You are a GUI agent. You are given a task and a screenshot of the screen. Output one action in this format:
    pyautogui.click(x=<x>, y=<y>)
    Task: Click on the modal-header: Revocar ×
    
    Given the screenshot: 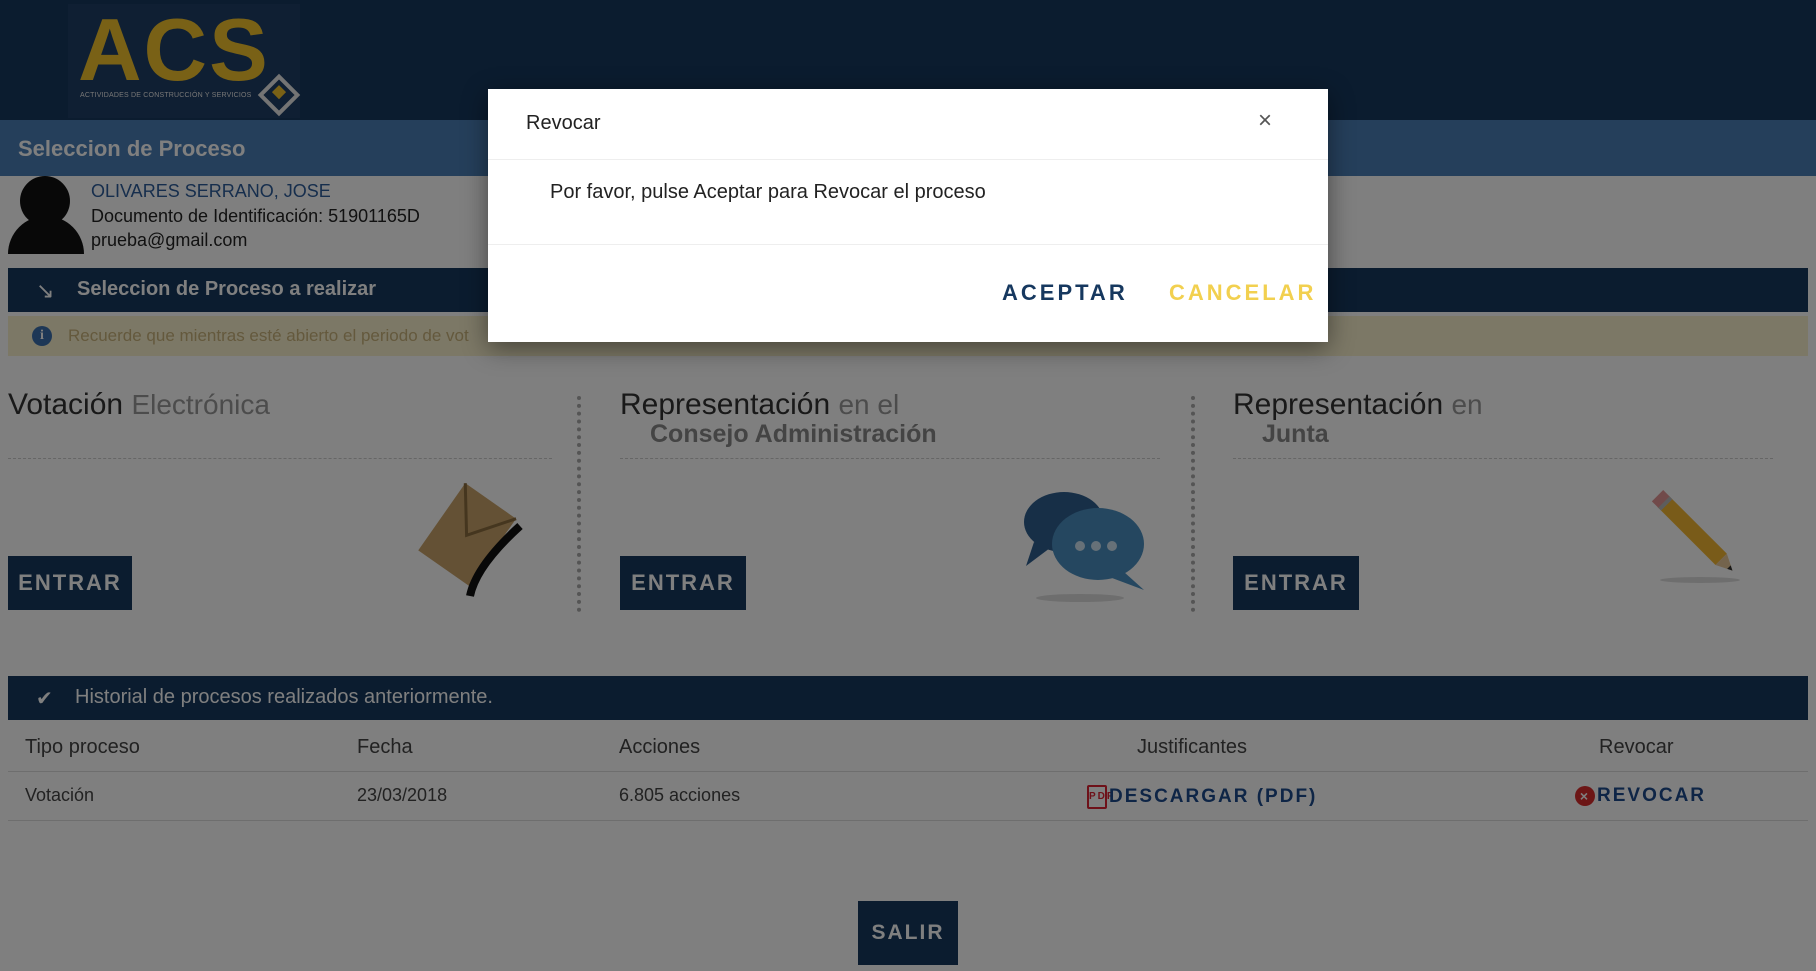 What is the action you would take?
    pyautogui.click(x=908, y=124)
    